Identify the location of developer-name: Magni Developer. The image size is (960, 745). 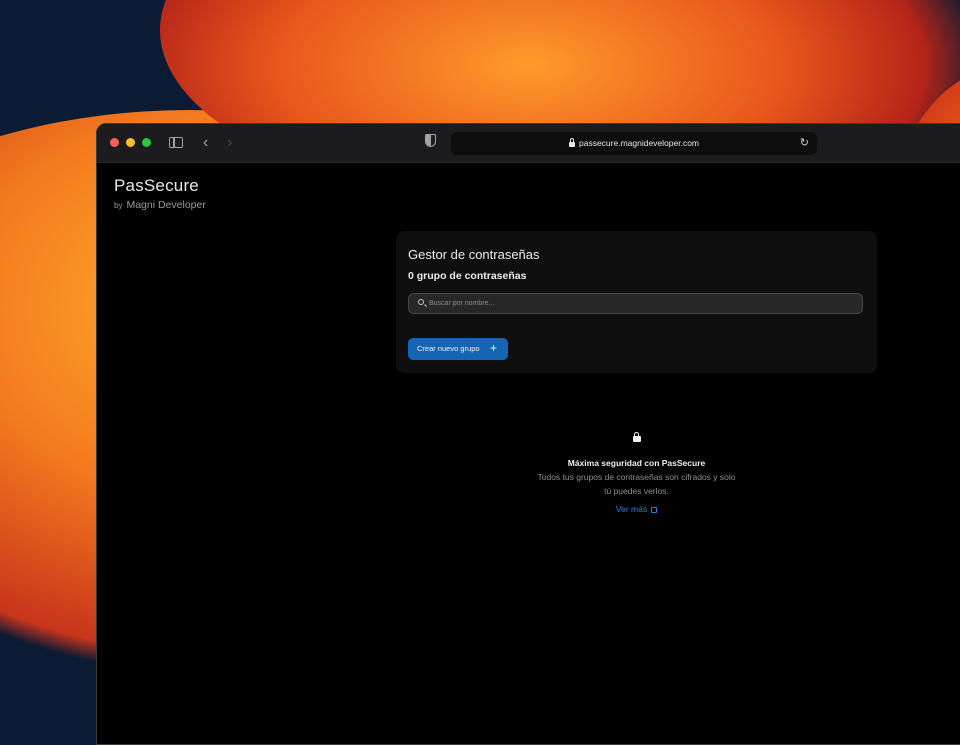
(166, 205).